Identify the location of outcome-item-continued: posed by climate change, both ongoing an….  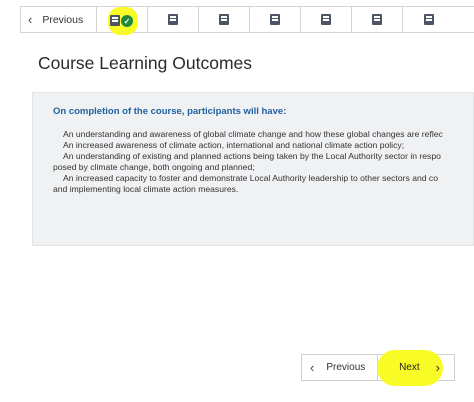
(154, 167).